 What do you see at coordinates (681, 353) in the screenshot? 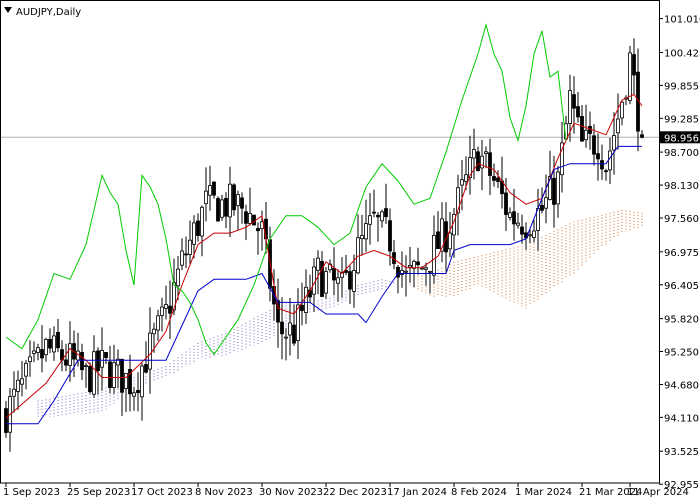
I see `y-tick-label: 95.250` at bounding box center [681, 353].